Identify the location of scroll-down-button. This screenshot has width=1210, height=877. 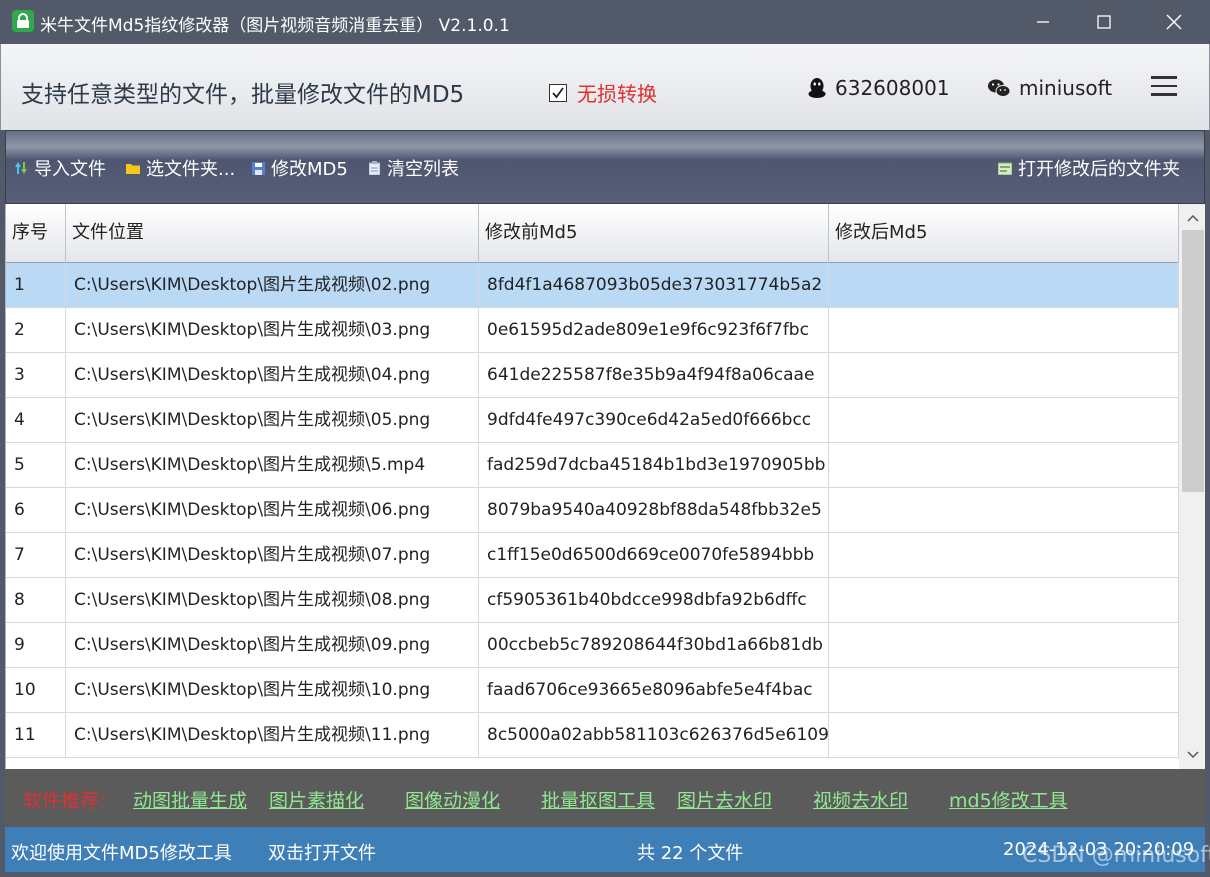
(1192, 755).